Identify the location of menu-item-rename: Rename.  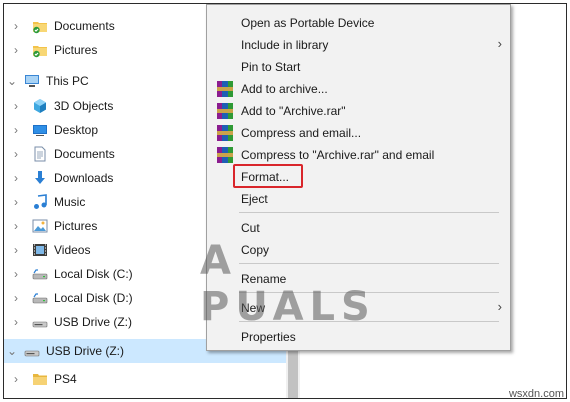
(358, 279).